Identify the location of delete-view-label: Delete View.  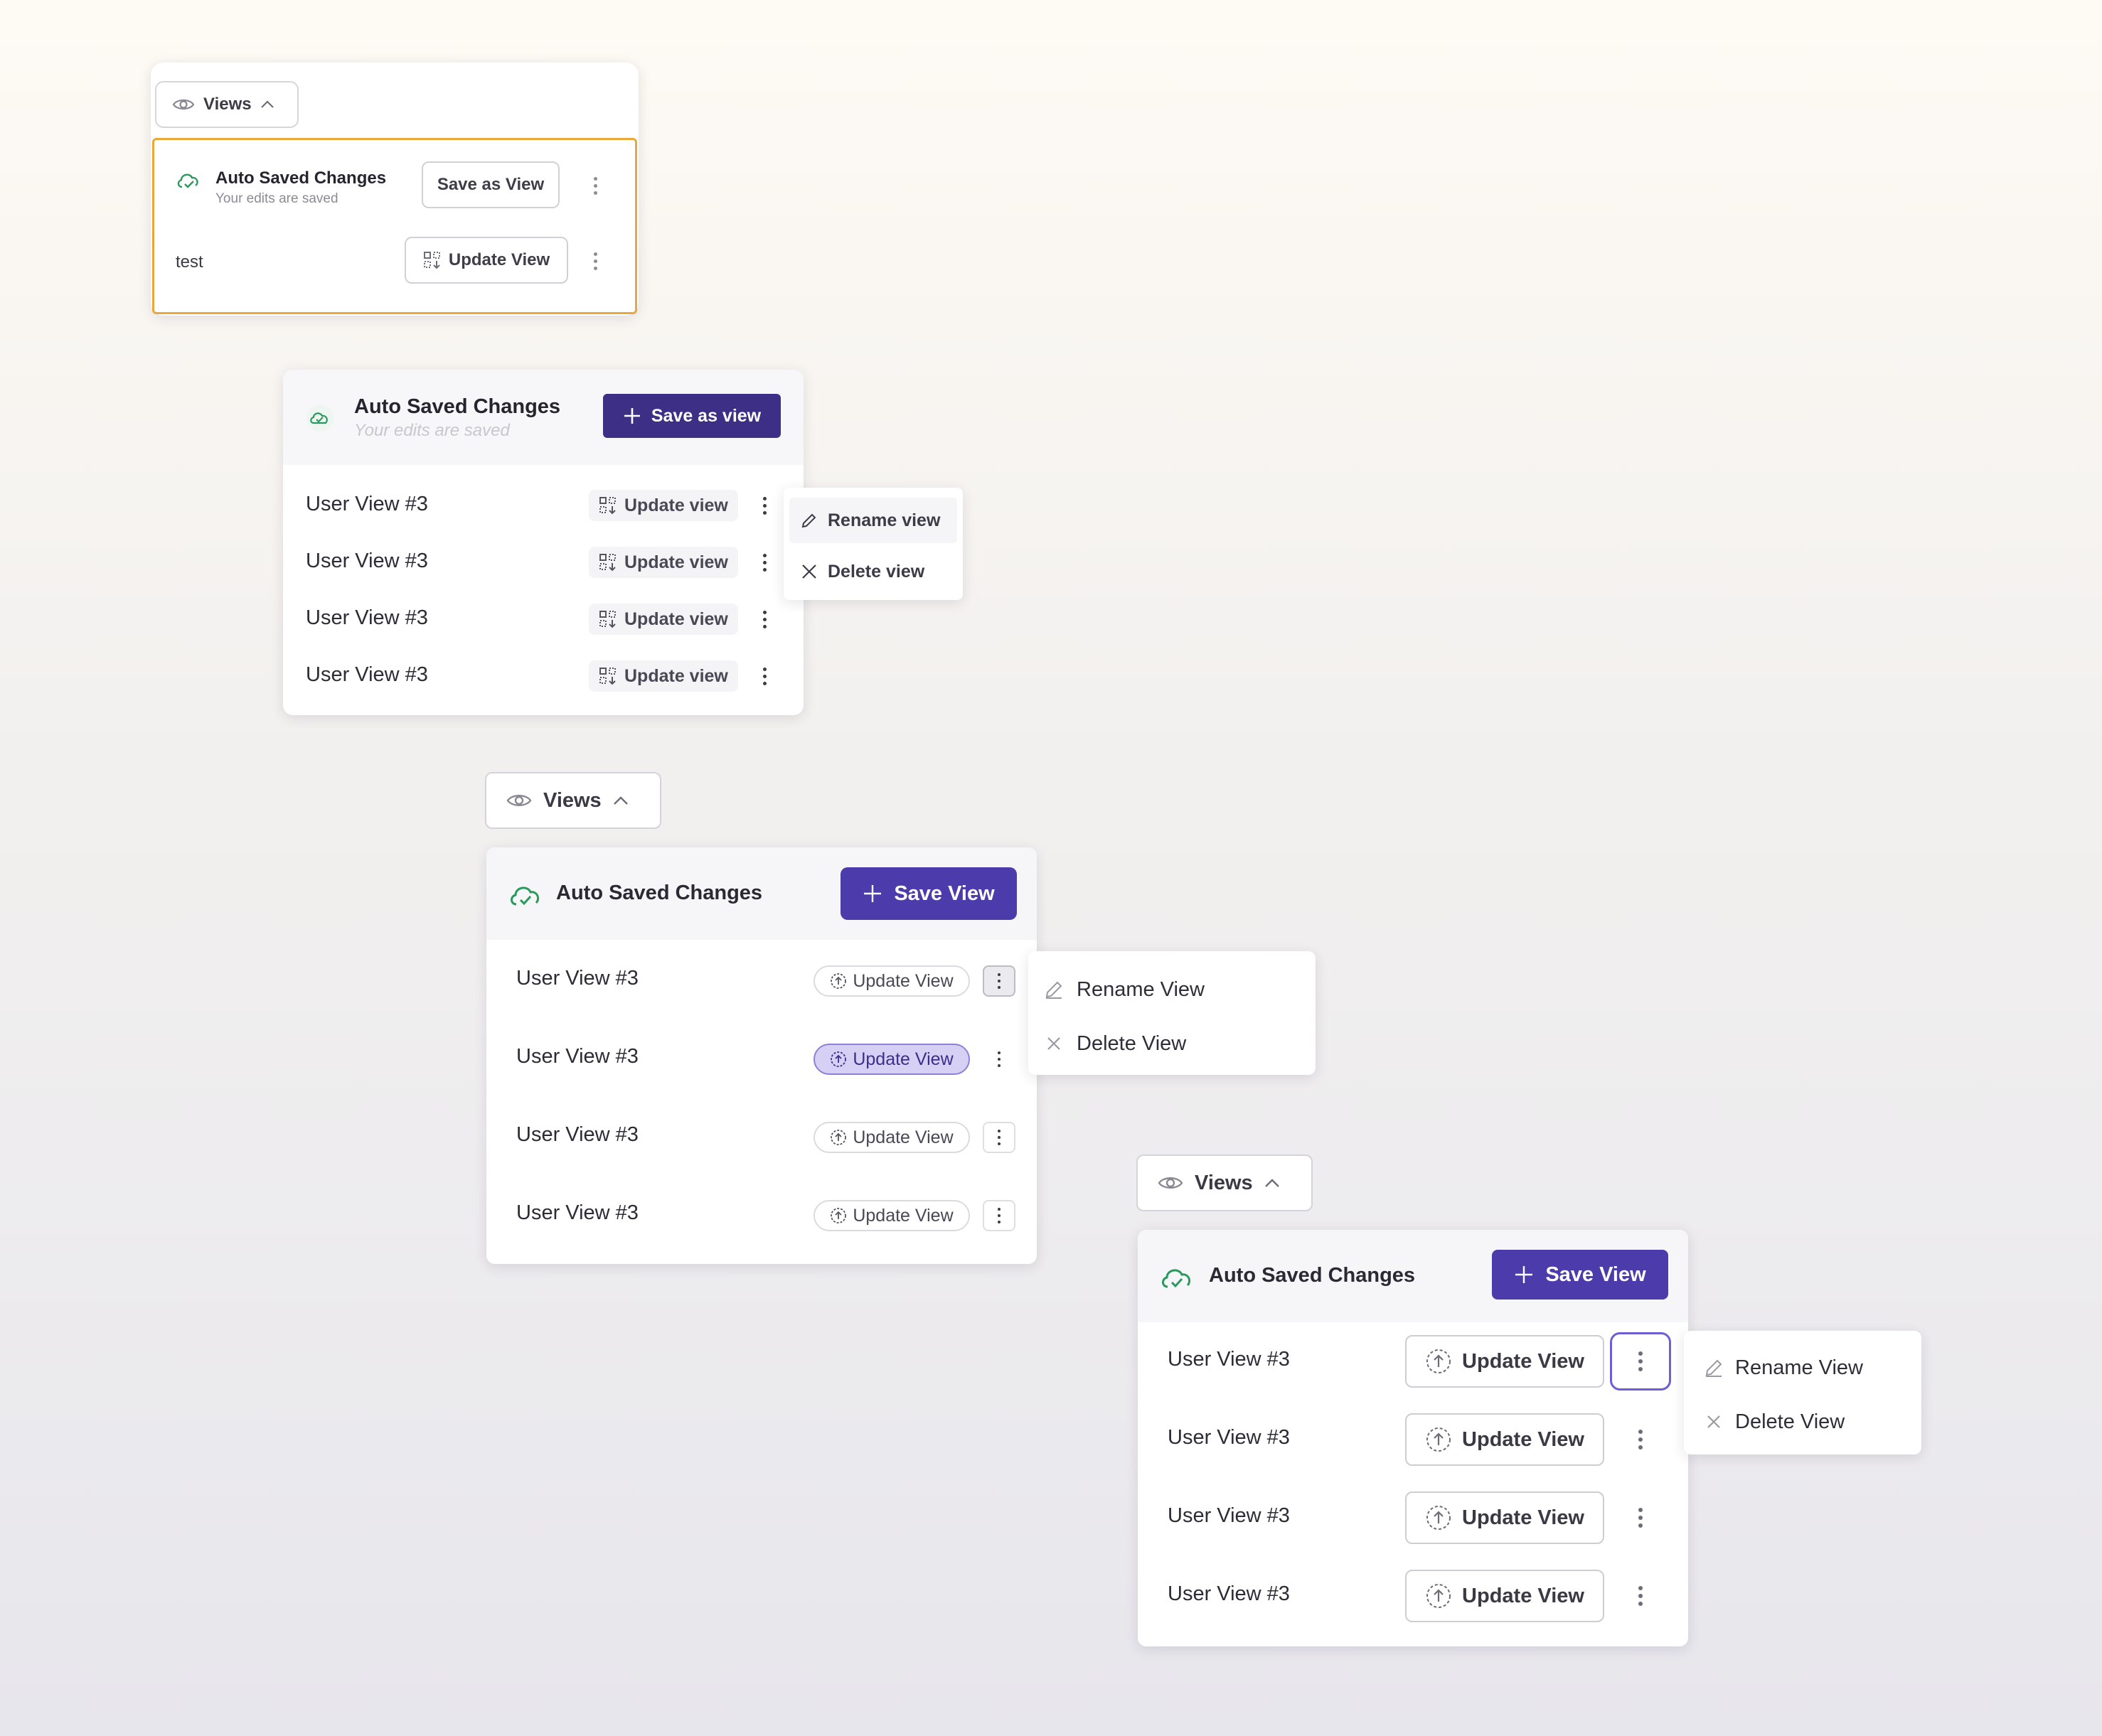
(1790, 1421).